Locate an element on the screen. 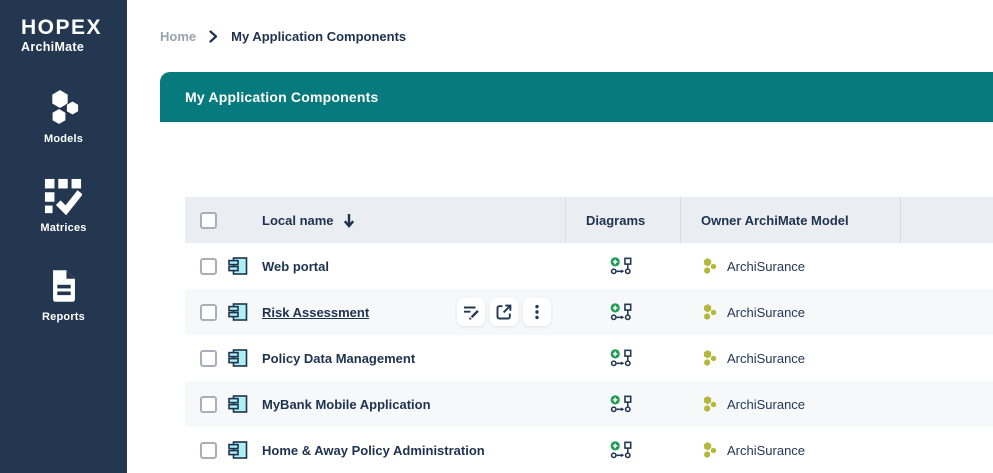 This screenshot has width=993, height=473. open-in-new-action-button is located at coordinates (504, 312).